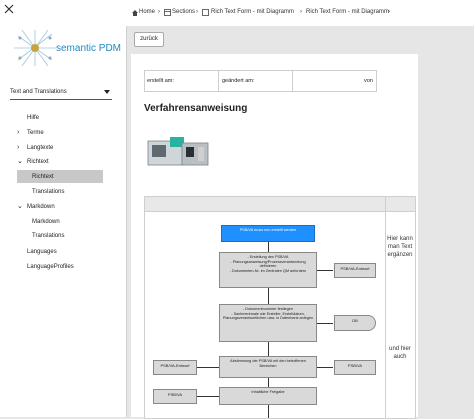 The image size is (474, 419). What do you see at coordinates (60, 176) in the screenshot?
I see `active-nav-highlight` at bounding box center [60, 176].